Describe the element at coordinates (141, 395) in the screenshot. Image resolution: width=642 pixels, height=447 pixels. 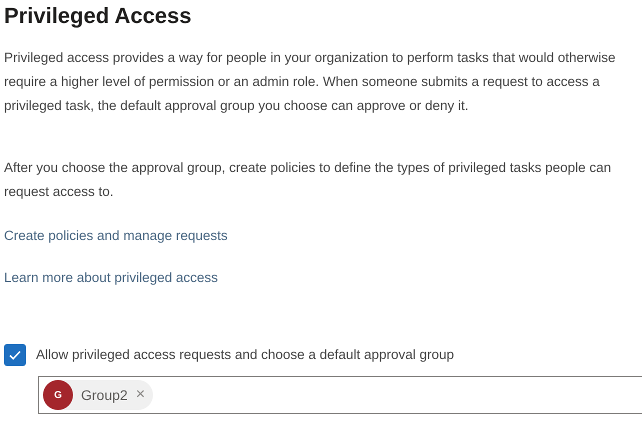
I see `remove-button: ×` at that location.